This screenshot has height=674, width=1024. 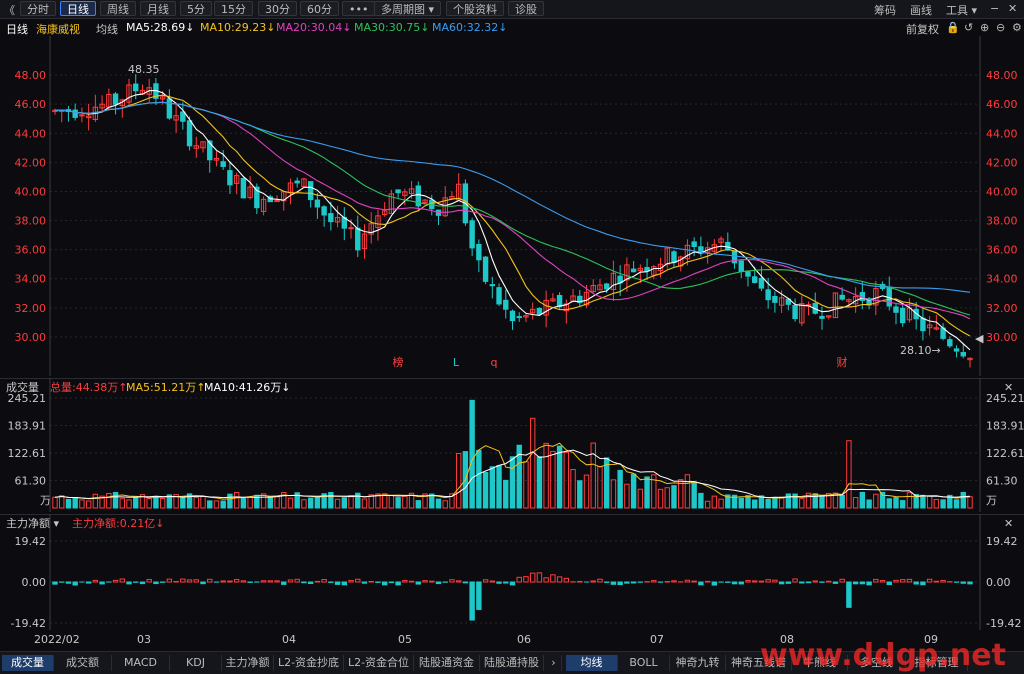 What do you see at coordinates (83, 663) in the screenshot?
I see `indicator-tab: 成交额` at bounding box center [83, 663].